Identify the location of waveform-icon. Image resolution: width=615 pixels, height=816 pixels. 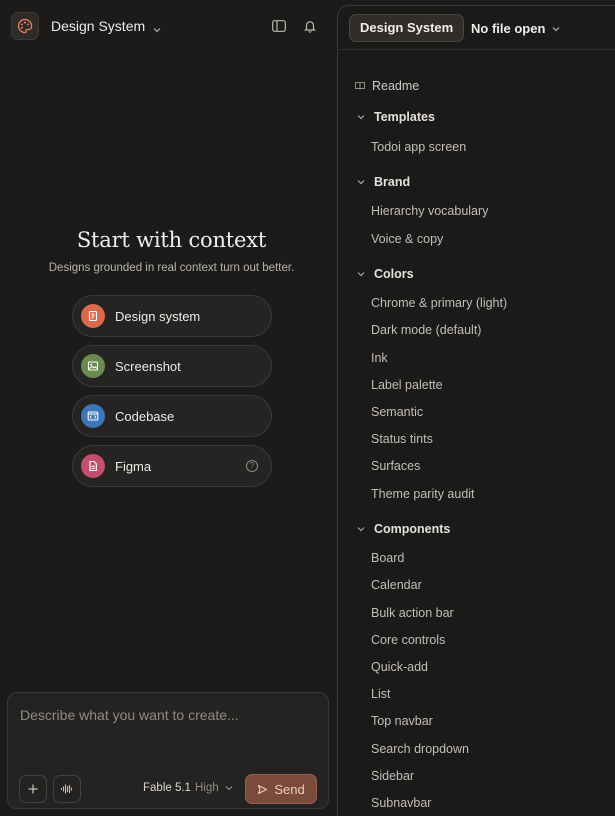
(66, 789).